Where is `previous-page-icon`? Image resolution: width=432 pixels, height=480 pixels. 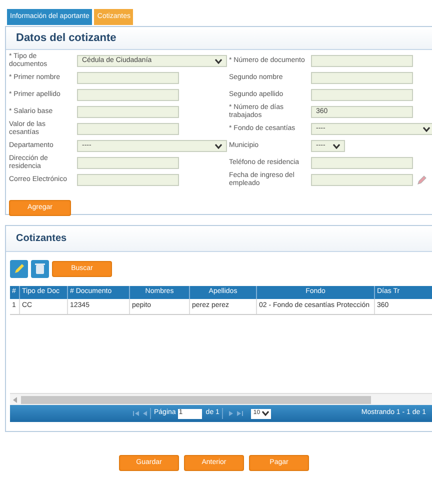
previous-page-icon is located at coordinates (144, 413).